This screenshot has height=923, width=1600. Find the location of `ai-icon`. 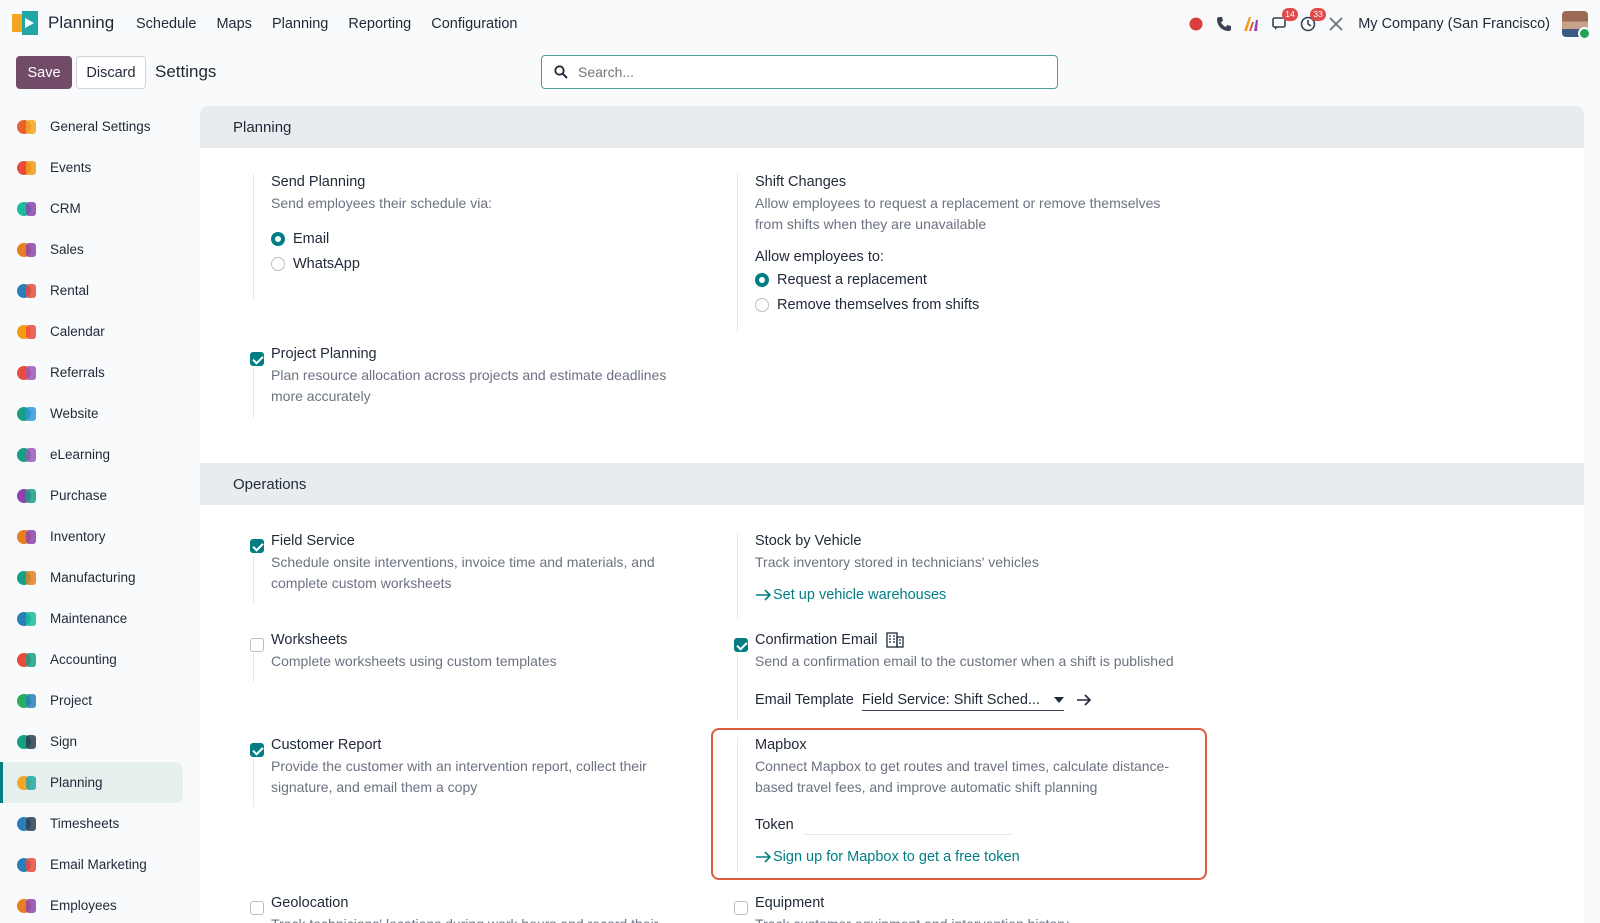

ai-icon is located at coordinates (1252, 24).